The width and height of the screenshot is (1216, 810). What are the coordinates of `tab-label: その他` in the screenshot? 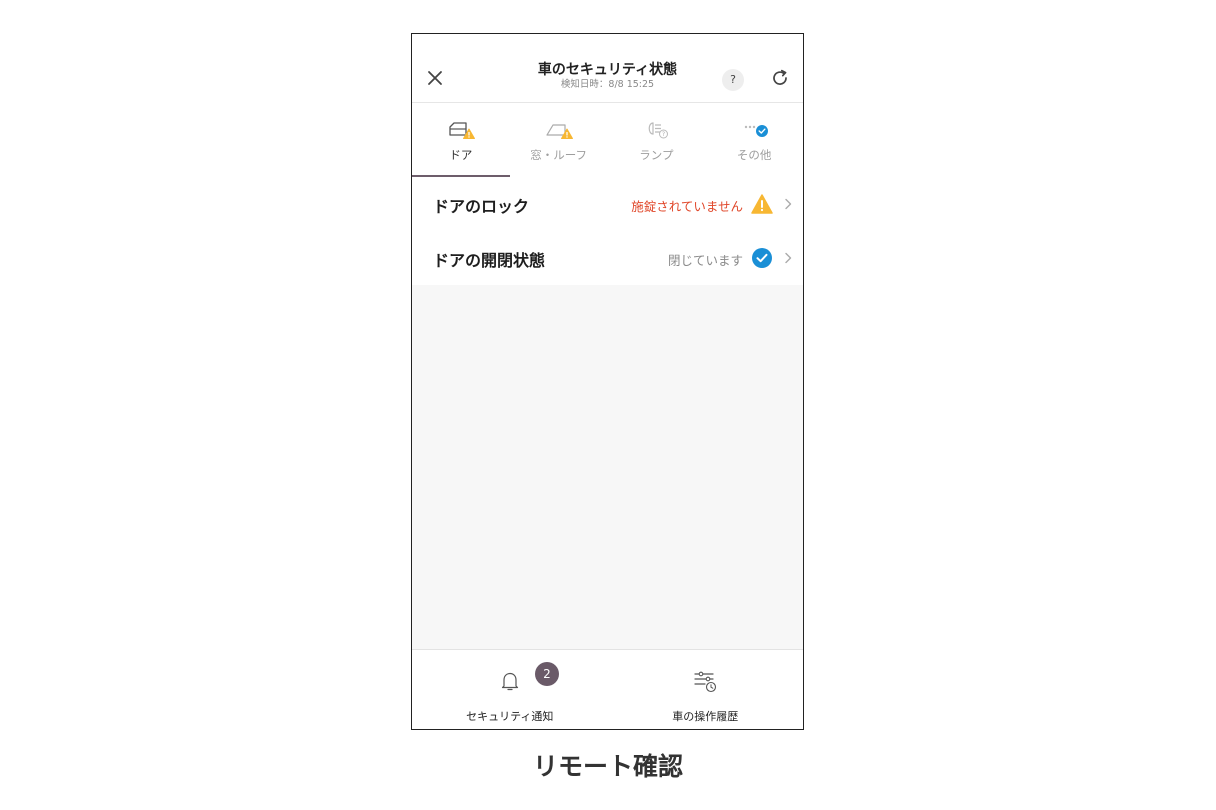 It's located at (754, 155).